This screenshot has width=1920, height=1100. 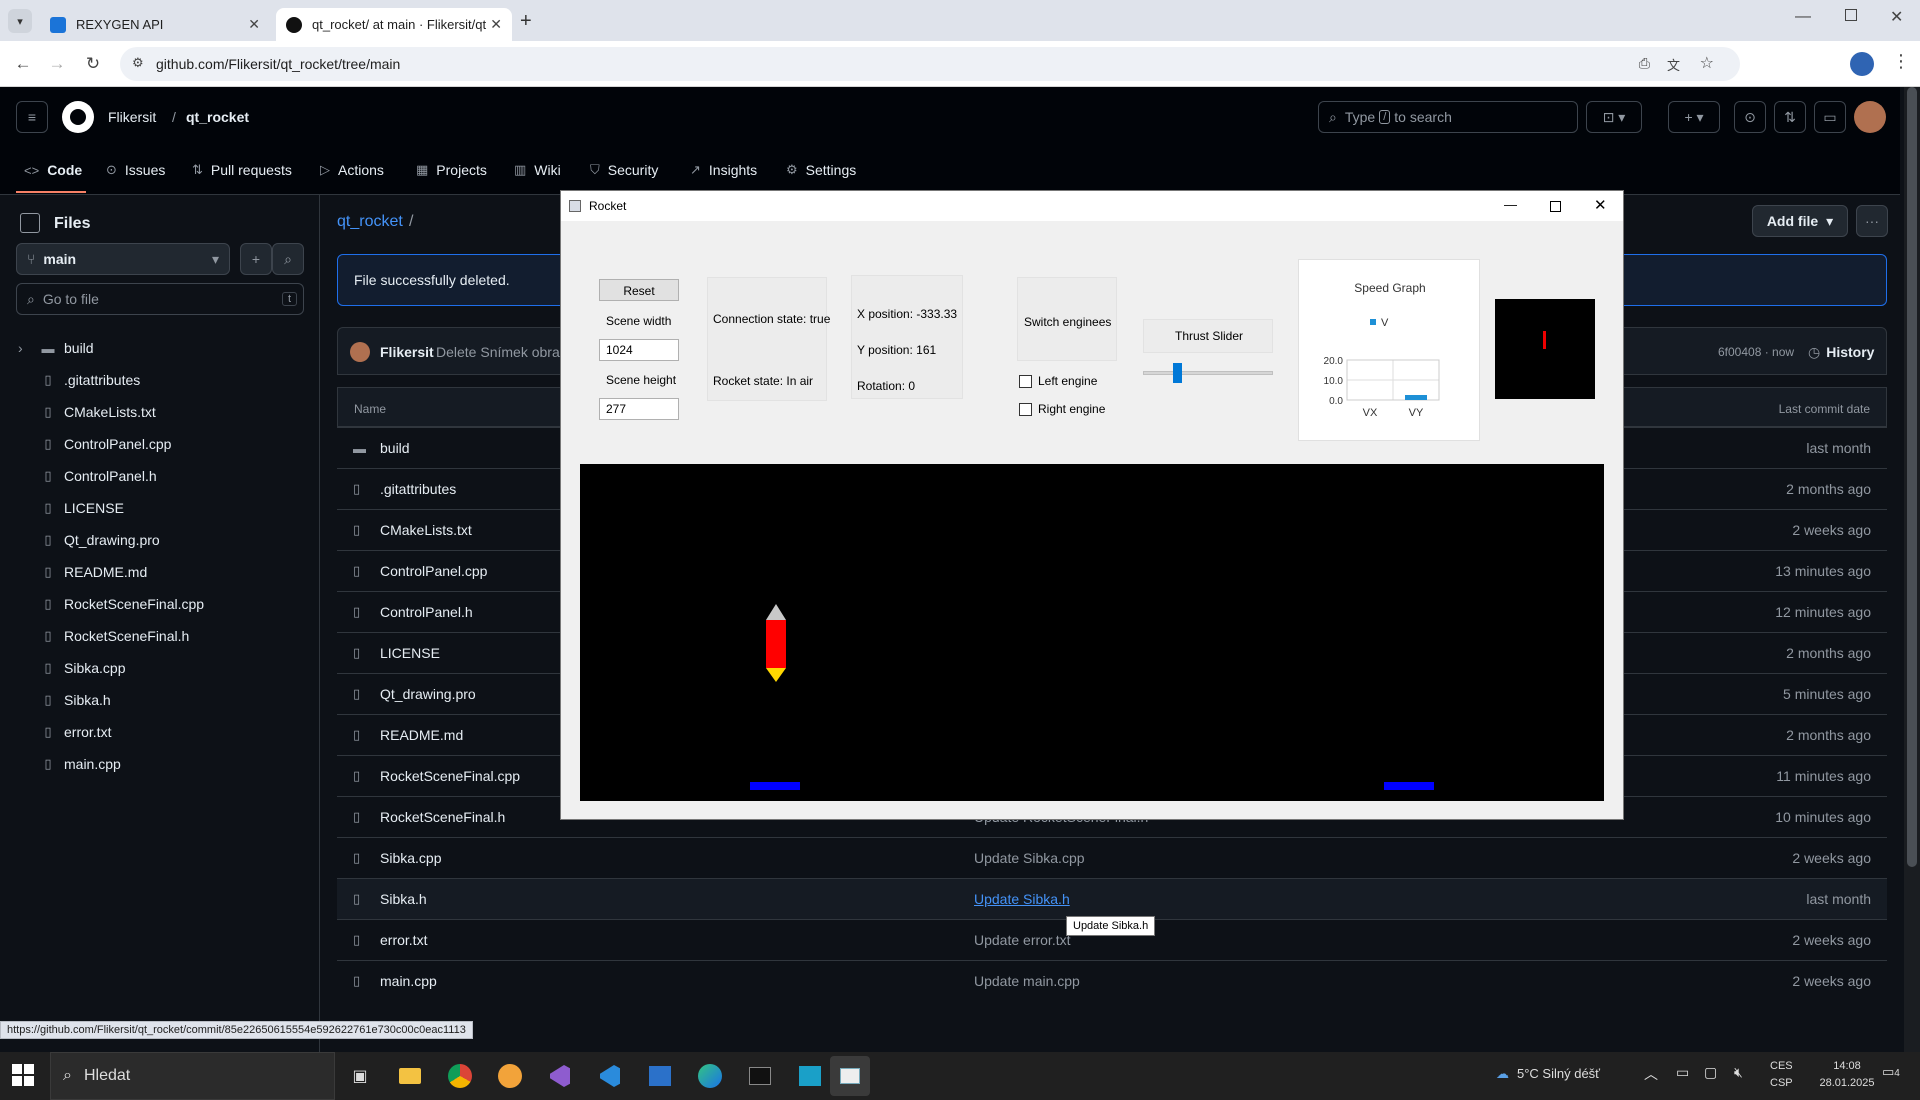 I want to click on file-name-link: RocketSceneFinal.h, so click(x=442, y=817).